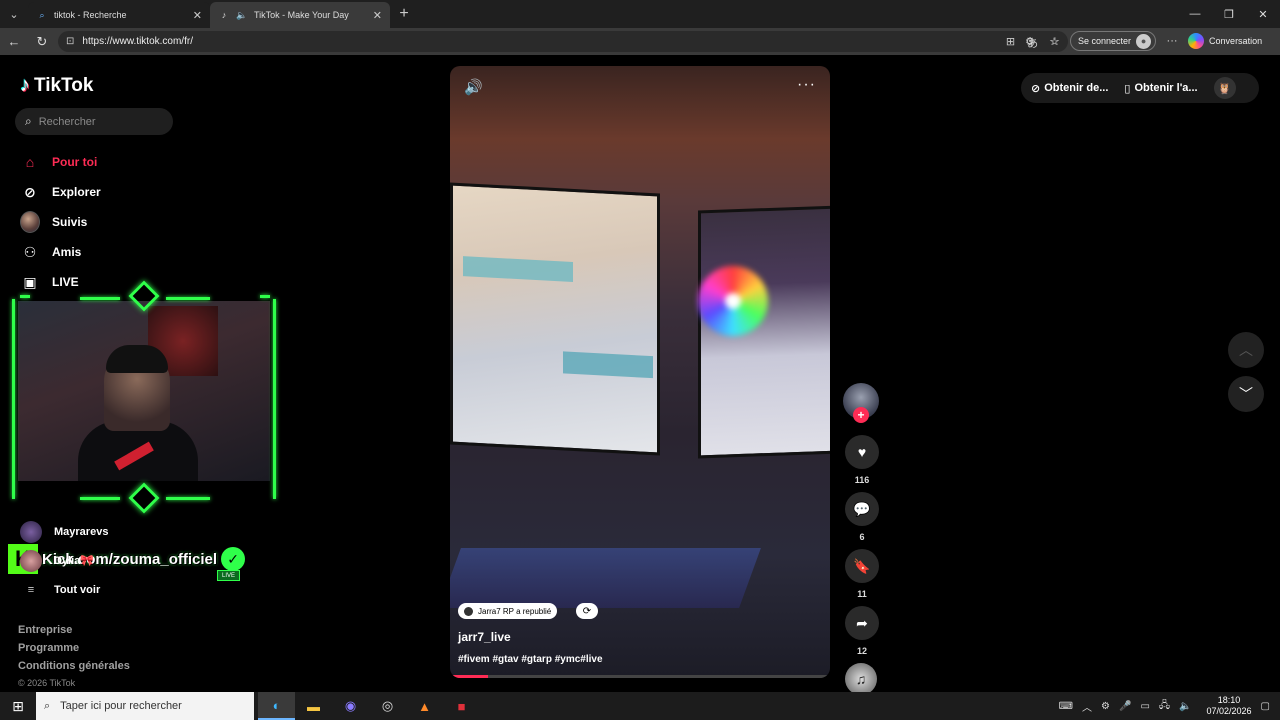  I want to click on logo-text: TikTok, so click(64, 85).